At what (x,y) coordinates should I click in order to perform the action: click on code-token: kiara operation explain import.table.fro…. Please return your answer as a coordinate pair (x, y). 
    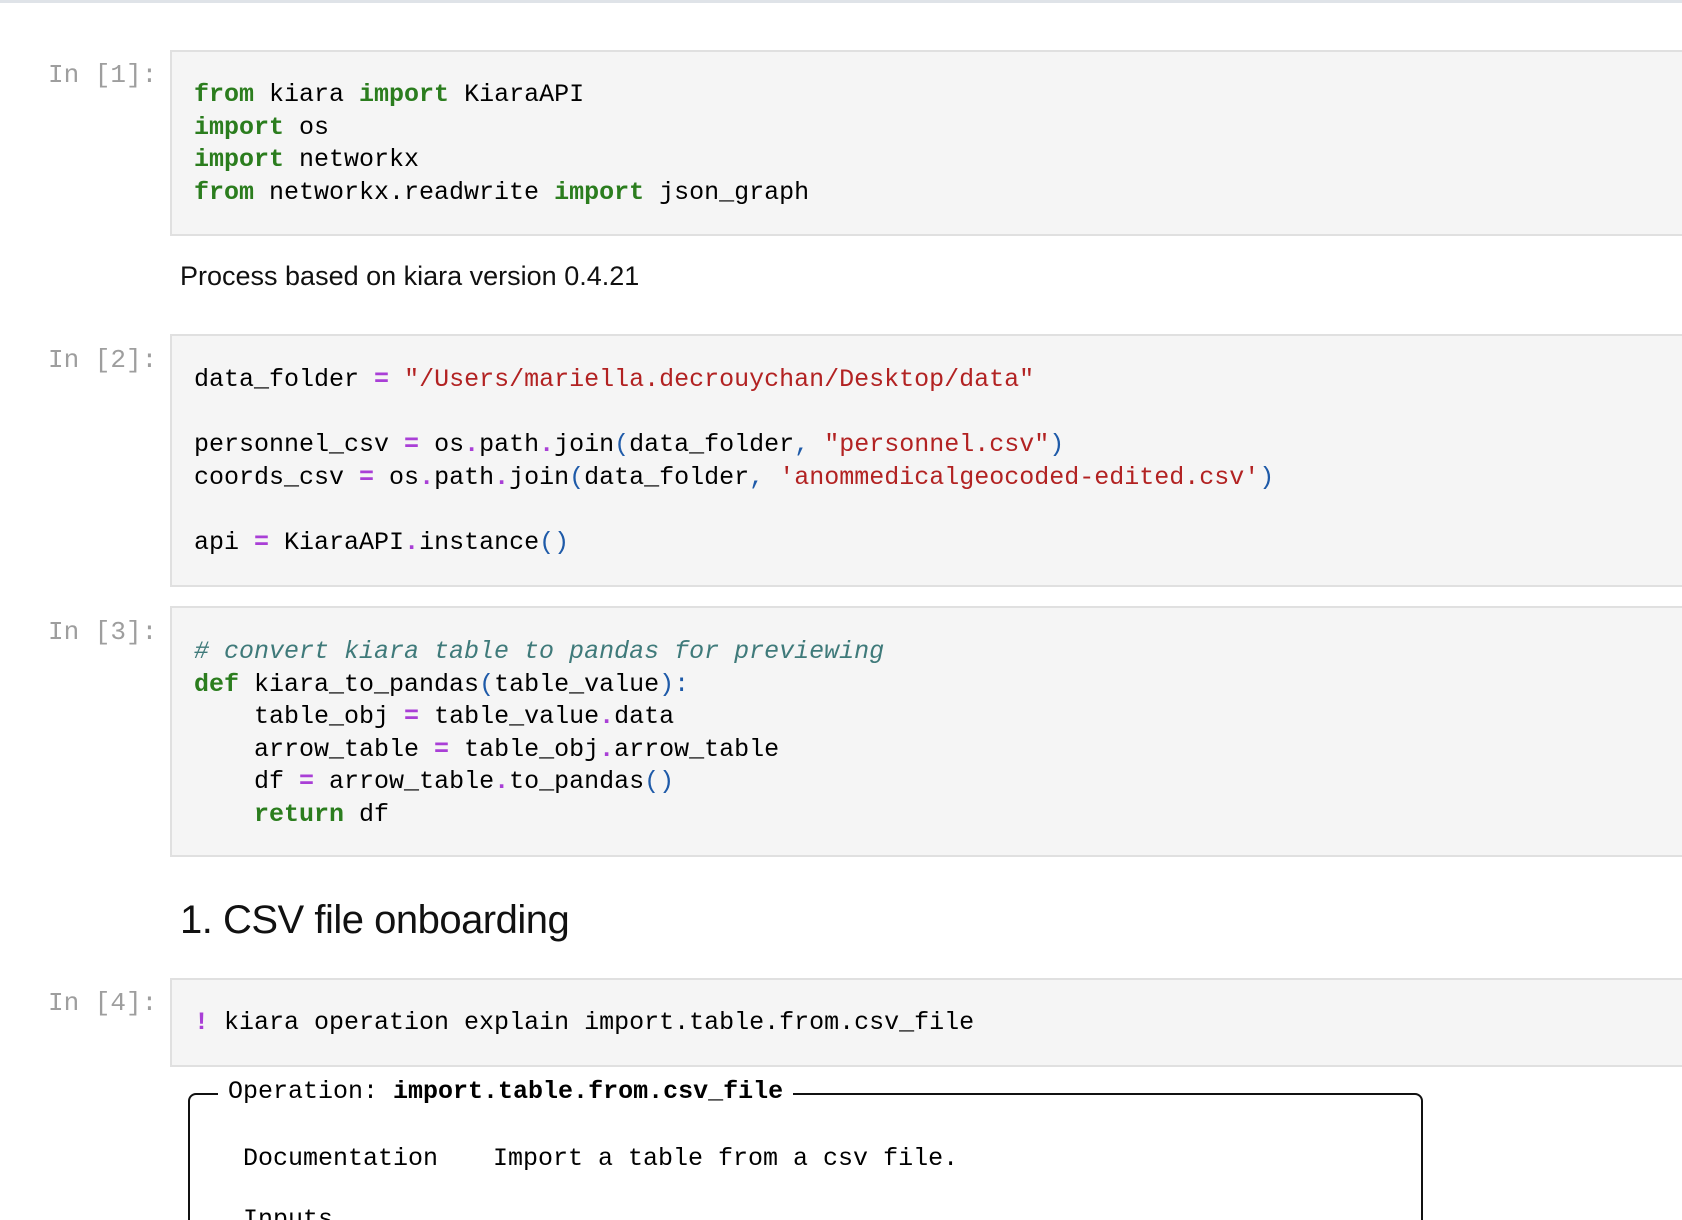
    Looking at the image, I should click on (592, 1022).